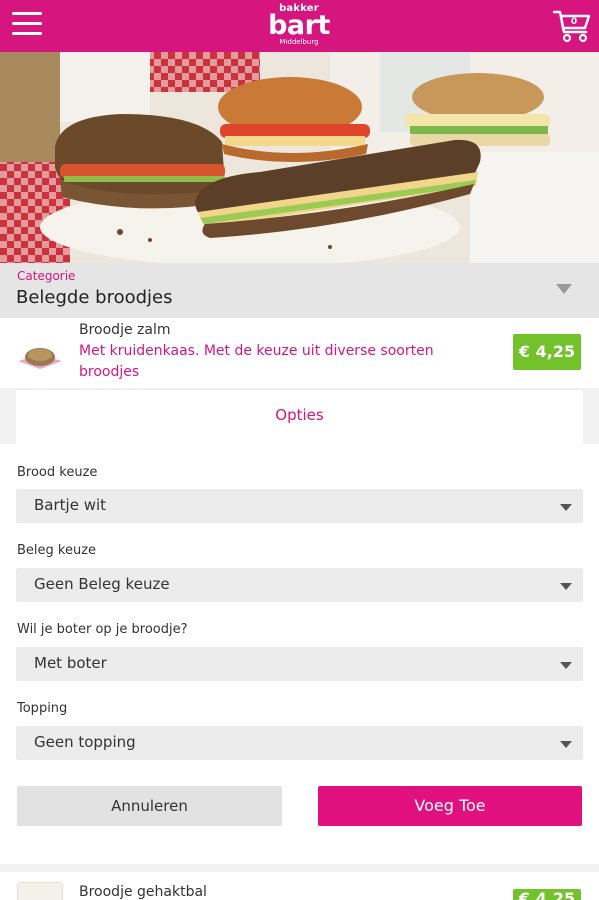 The width and height of the screenshot is (599, 900). Describe the element at coordinates (574, 22) in the screenshot. I see `cart-count-badge: 0` at that location.